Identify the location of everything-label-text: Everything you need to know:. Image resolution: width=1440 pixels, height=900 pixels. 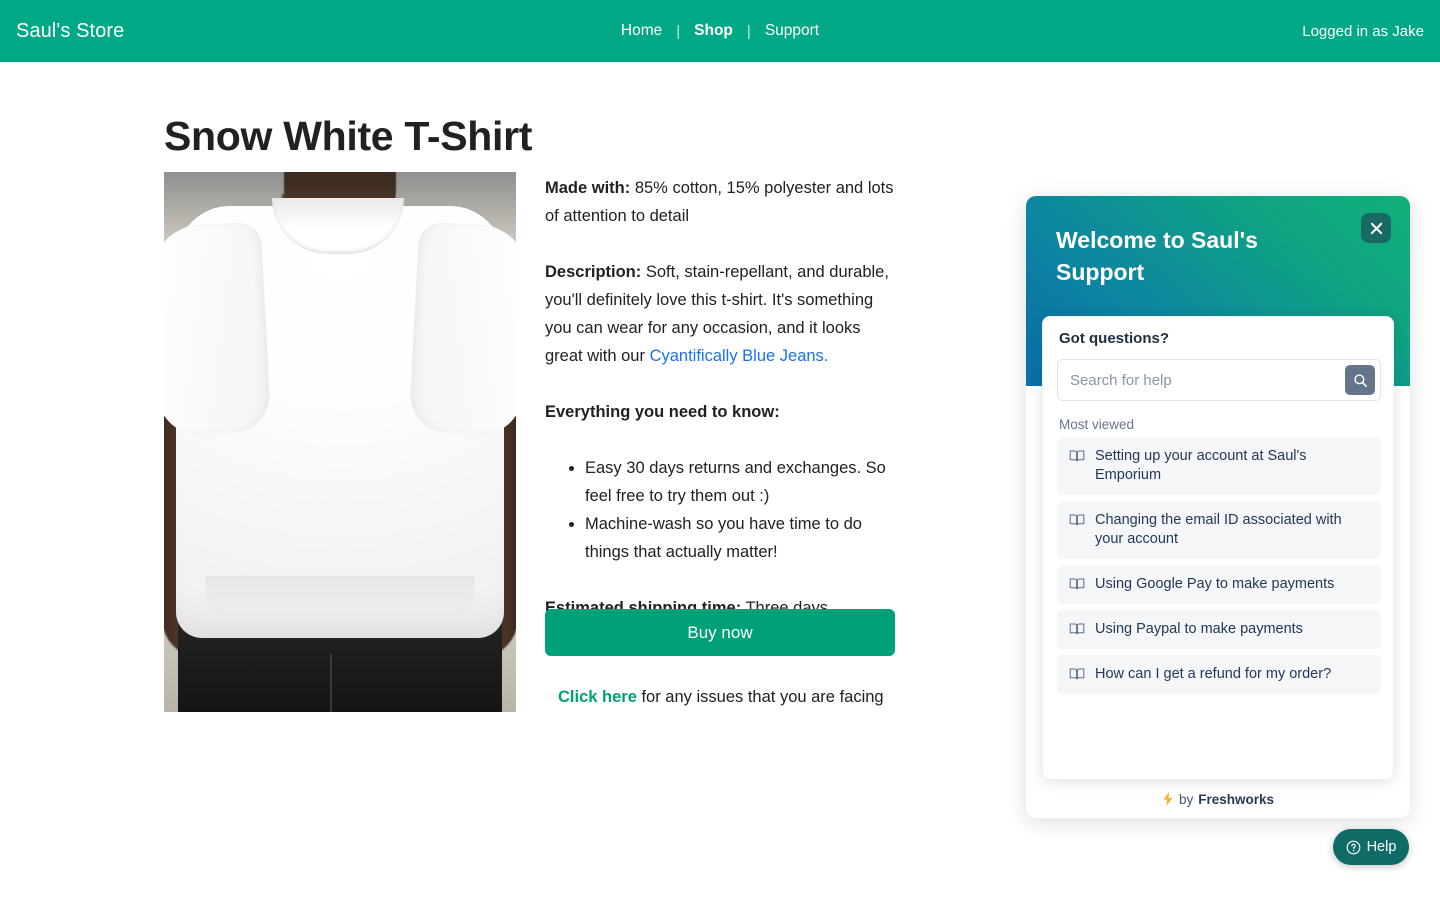
(662, 412).